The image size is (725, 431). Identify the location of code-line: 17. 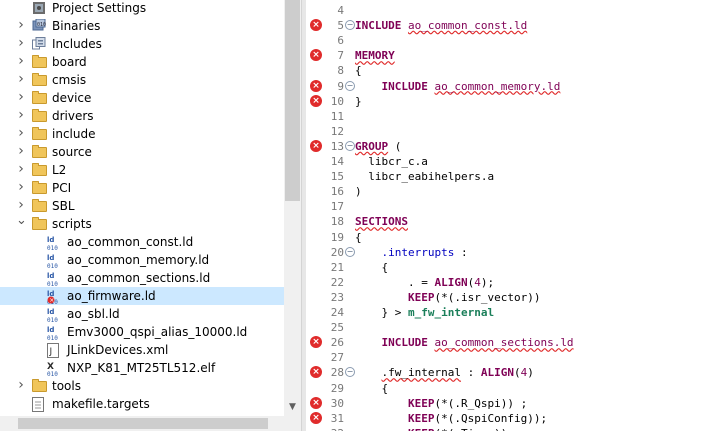
(515, 206).